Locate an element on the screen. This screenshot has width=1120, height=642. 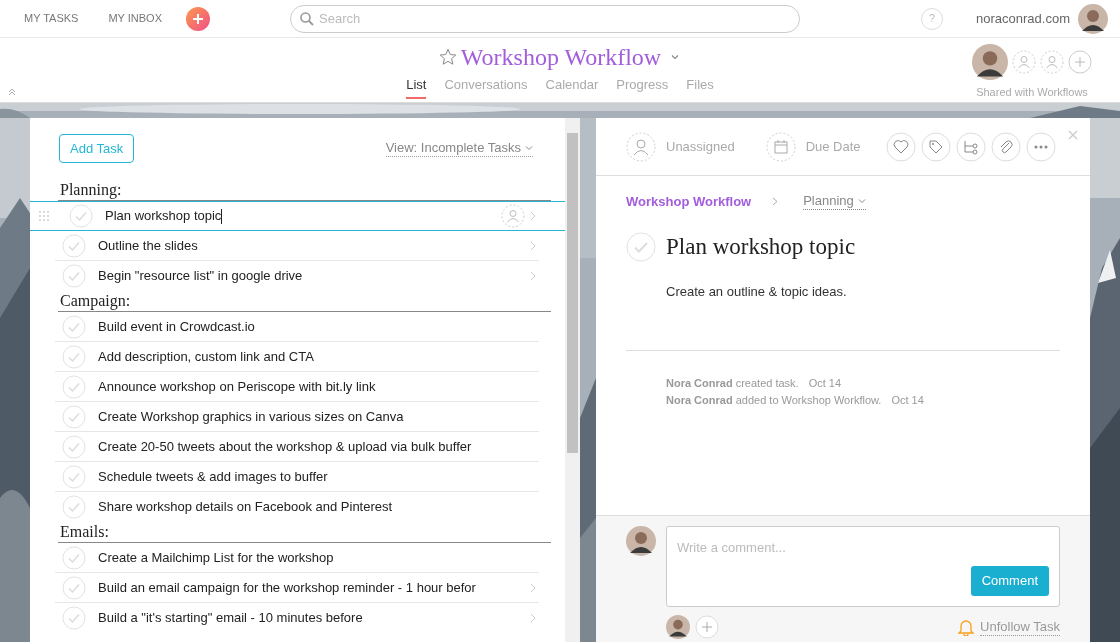
tag-icon is located at coordinates (936, 146).